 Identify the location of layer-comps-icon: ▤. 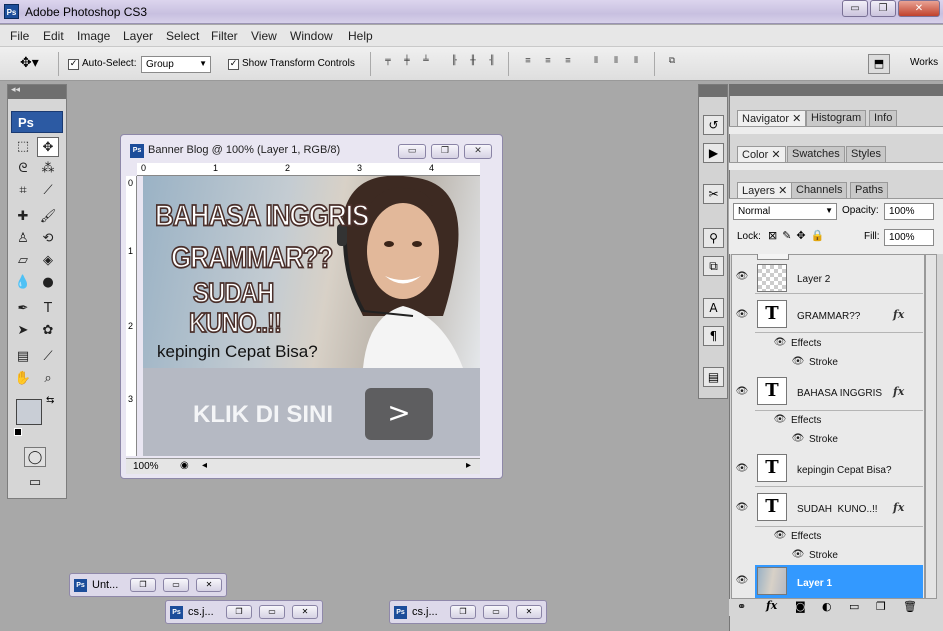
(713, 377).